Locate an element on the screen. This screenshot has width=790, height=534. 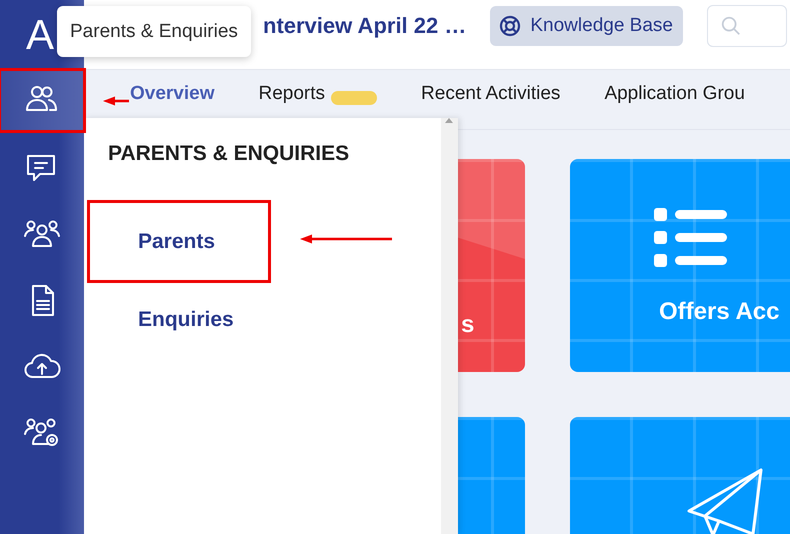
menu-item: Parents is located at coordinates (179, 241).